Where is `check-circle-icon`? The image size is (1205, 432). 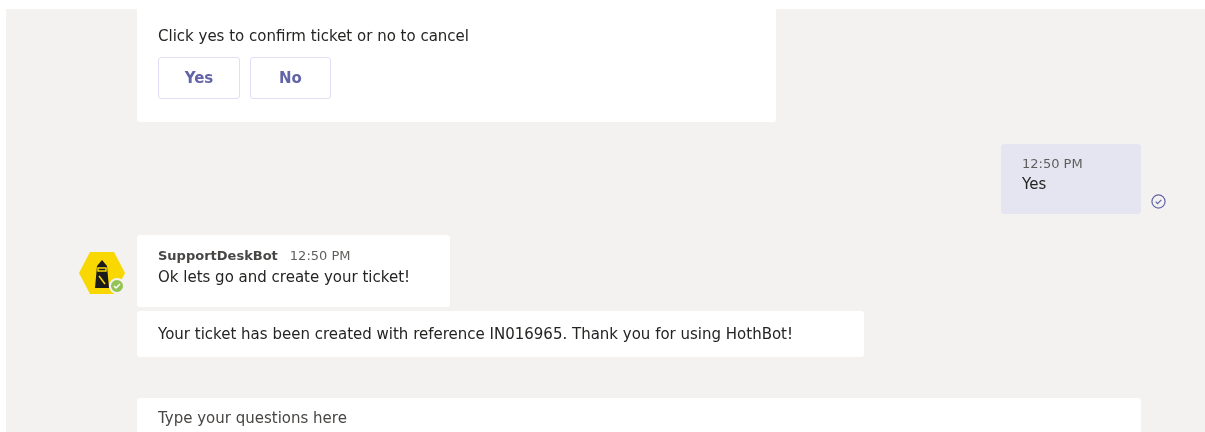 check-circle-icon is located at coordinates (1158, 201).